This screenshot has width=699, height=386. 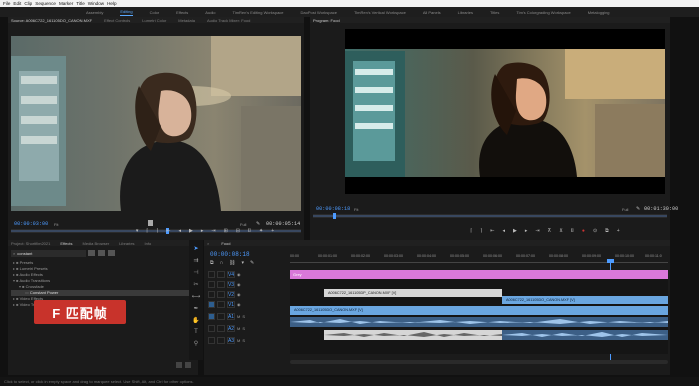 I want to click on source-timecode: 00:00:03:00, so click(x=31, y=224).